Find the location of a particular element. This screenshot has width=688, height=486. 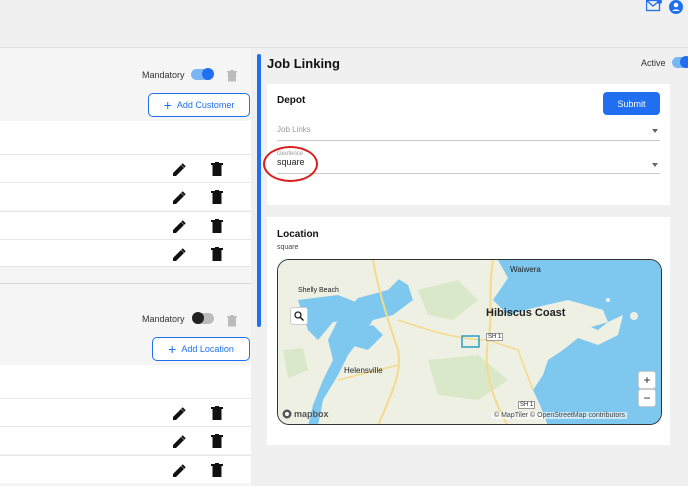

section-divider is located at coordinates (125, 283).